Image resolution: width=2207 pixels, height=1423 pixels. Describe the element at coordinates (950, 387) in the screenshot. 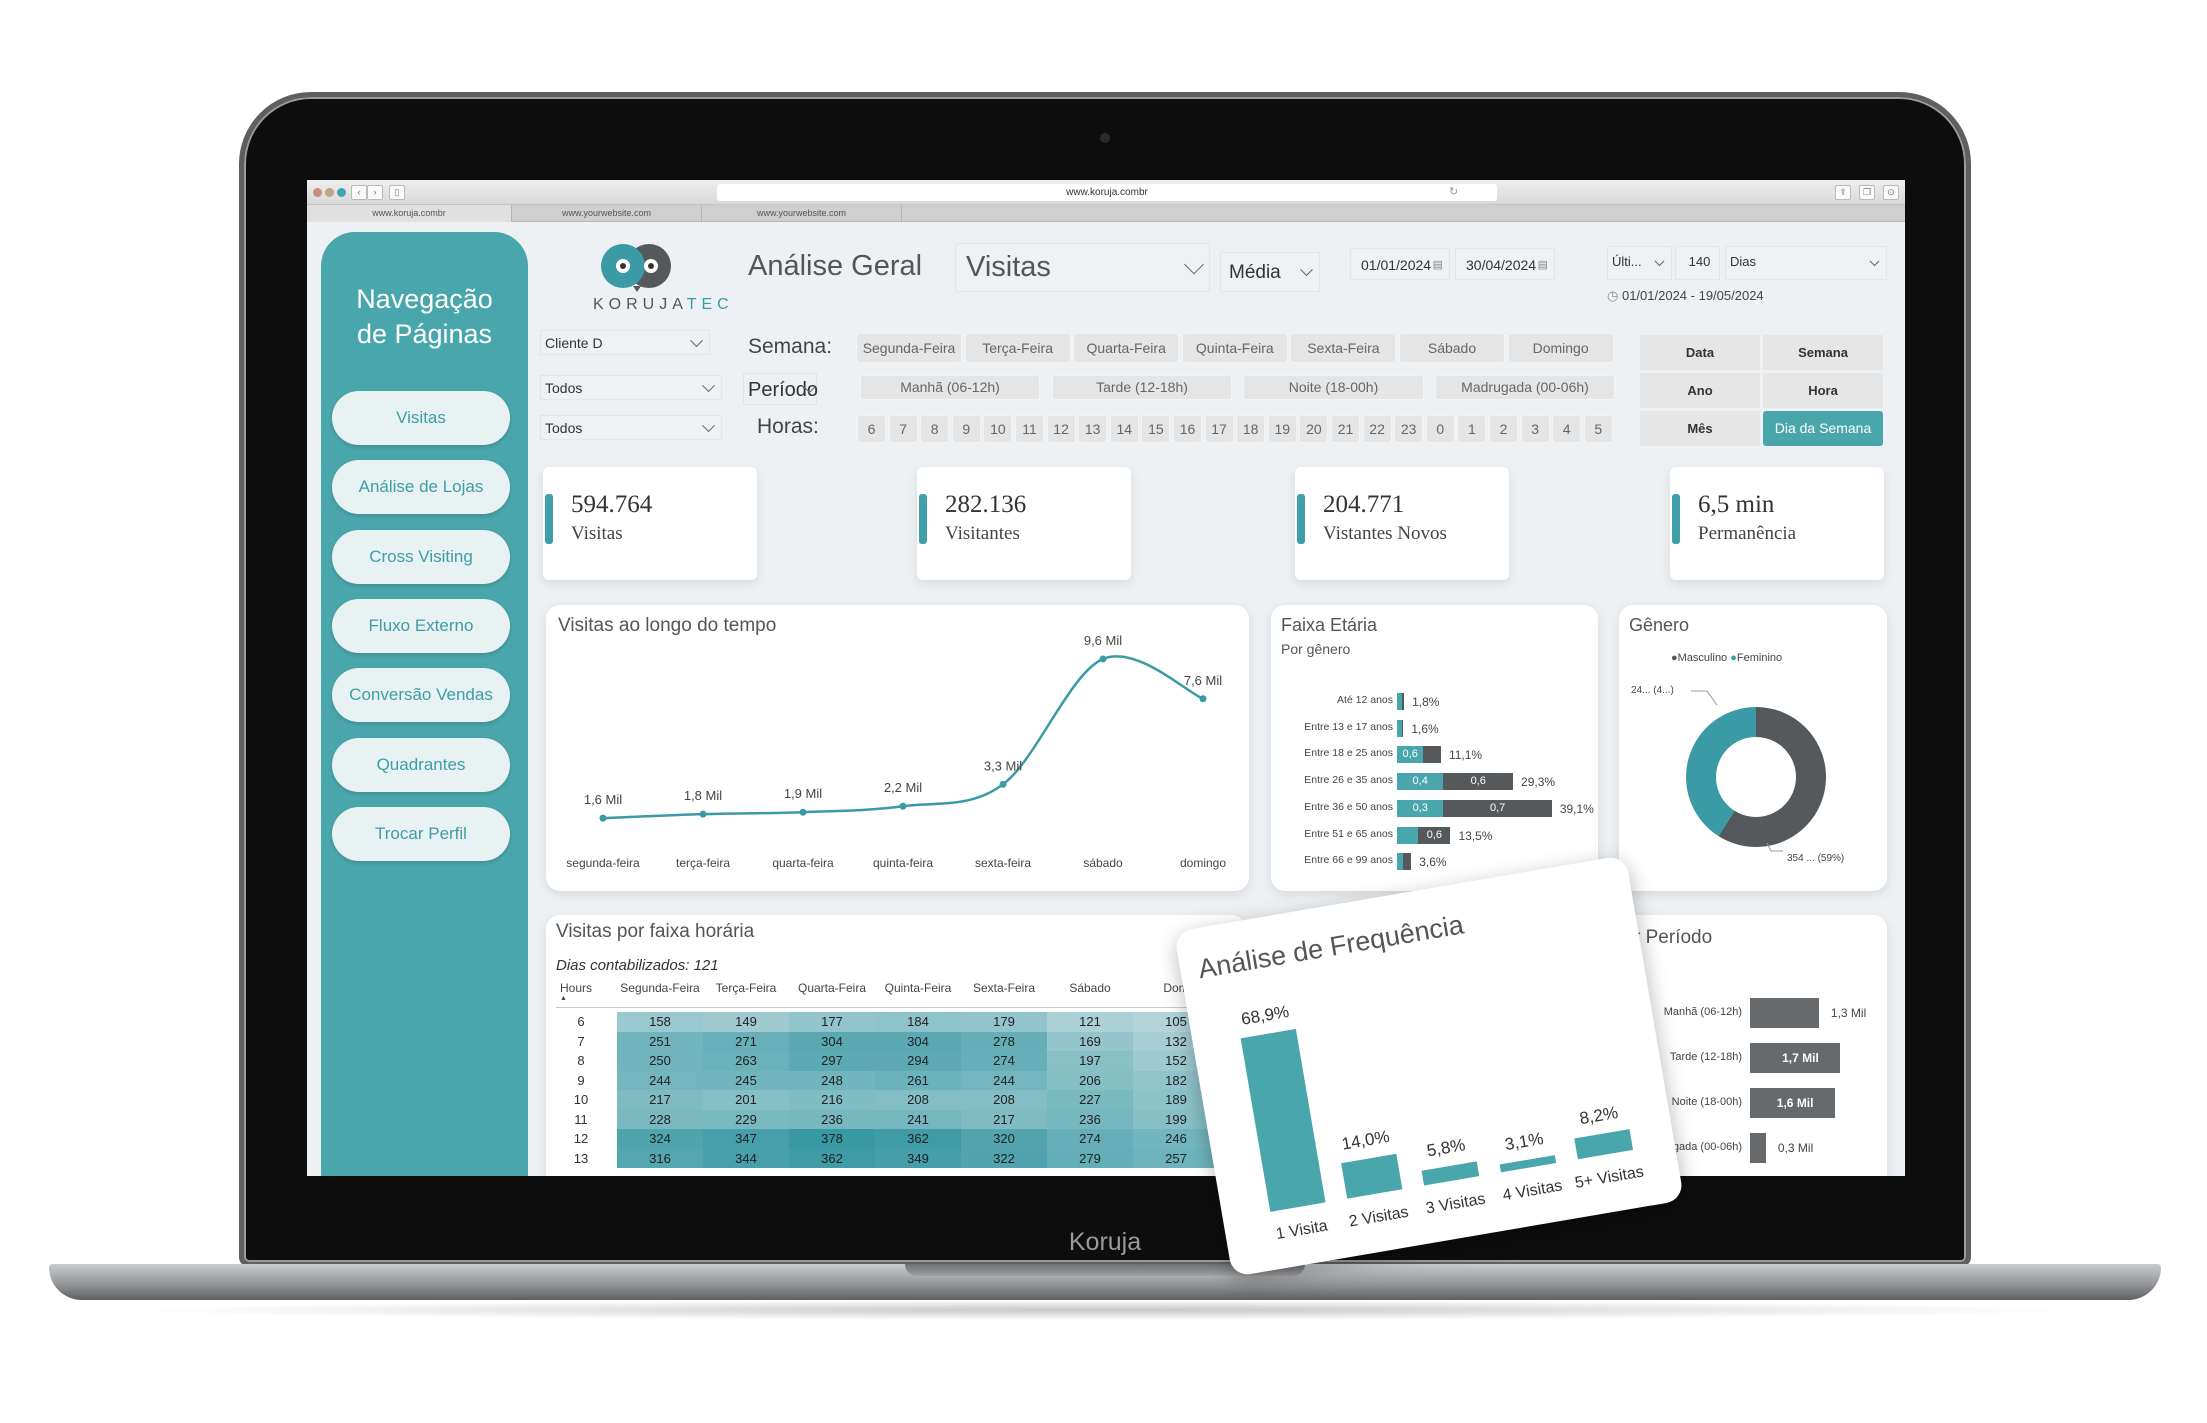

I see `period-filter-button: Manhã (06-12h)` at that location.